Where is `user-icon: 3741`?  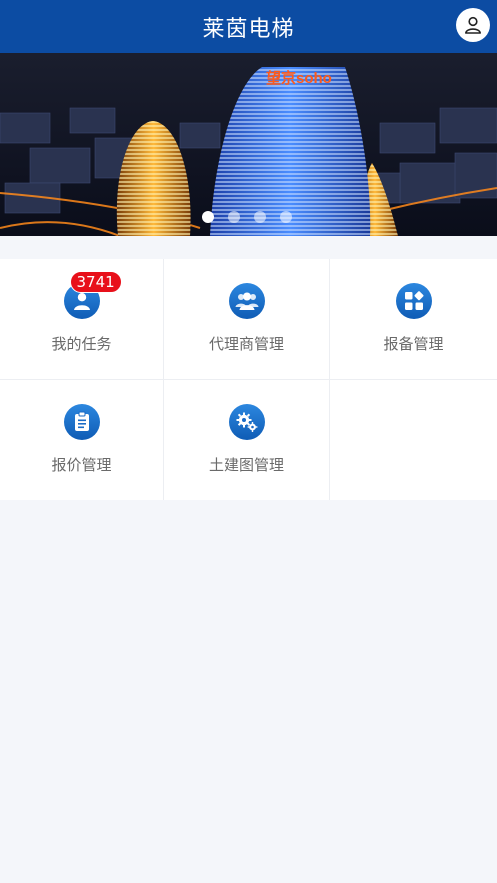
user-icon: 3741 is located at coordinates (92, 295).